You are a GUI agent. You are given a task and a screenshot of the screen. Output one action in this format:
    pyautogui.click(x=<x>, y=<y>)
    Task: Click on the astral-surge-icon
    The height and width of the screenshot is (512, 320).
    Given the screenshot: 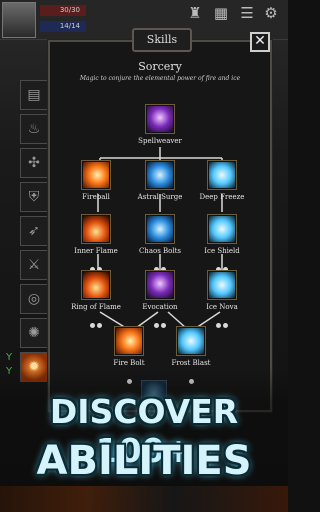 What is the action you would take?
    pyautogui.click(x=160, y=175)
    